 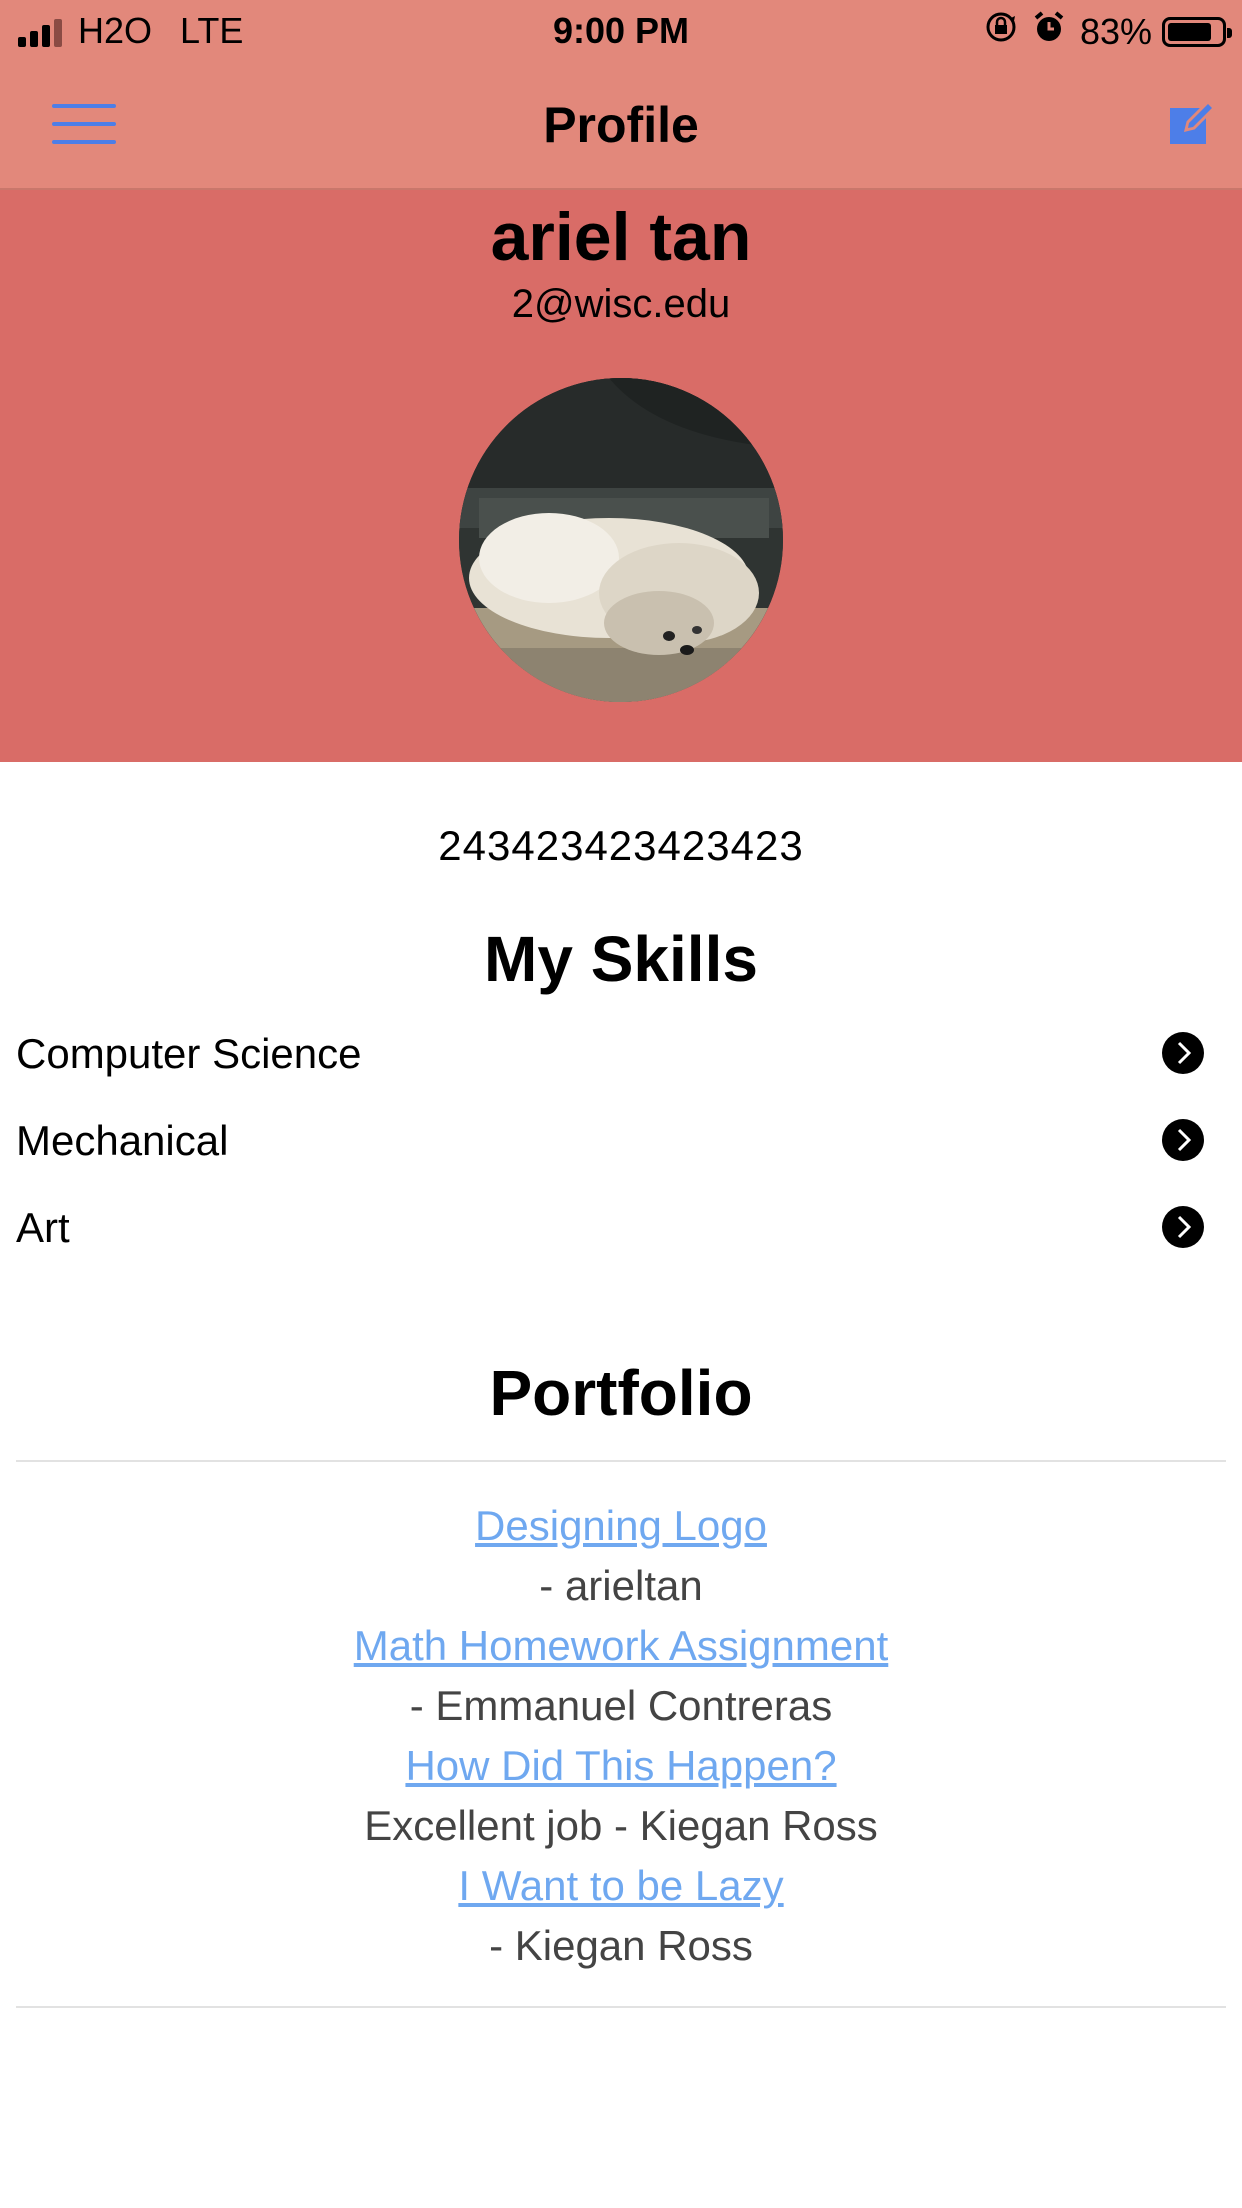 What do you see at coordinates (621, 31) in the screenshot?
I see `status-bar: H2O LTE 9:00 PM 83%` at bounding box center [621, 31].